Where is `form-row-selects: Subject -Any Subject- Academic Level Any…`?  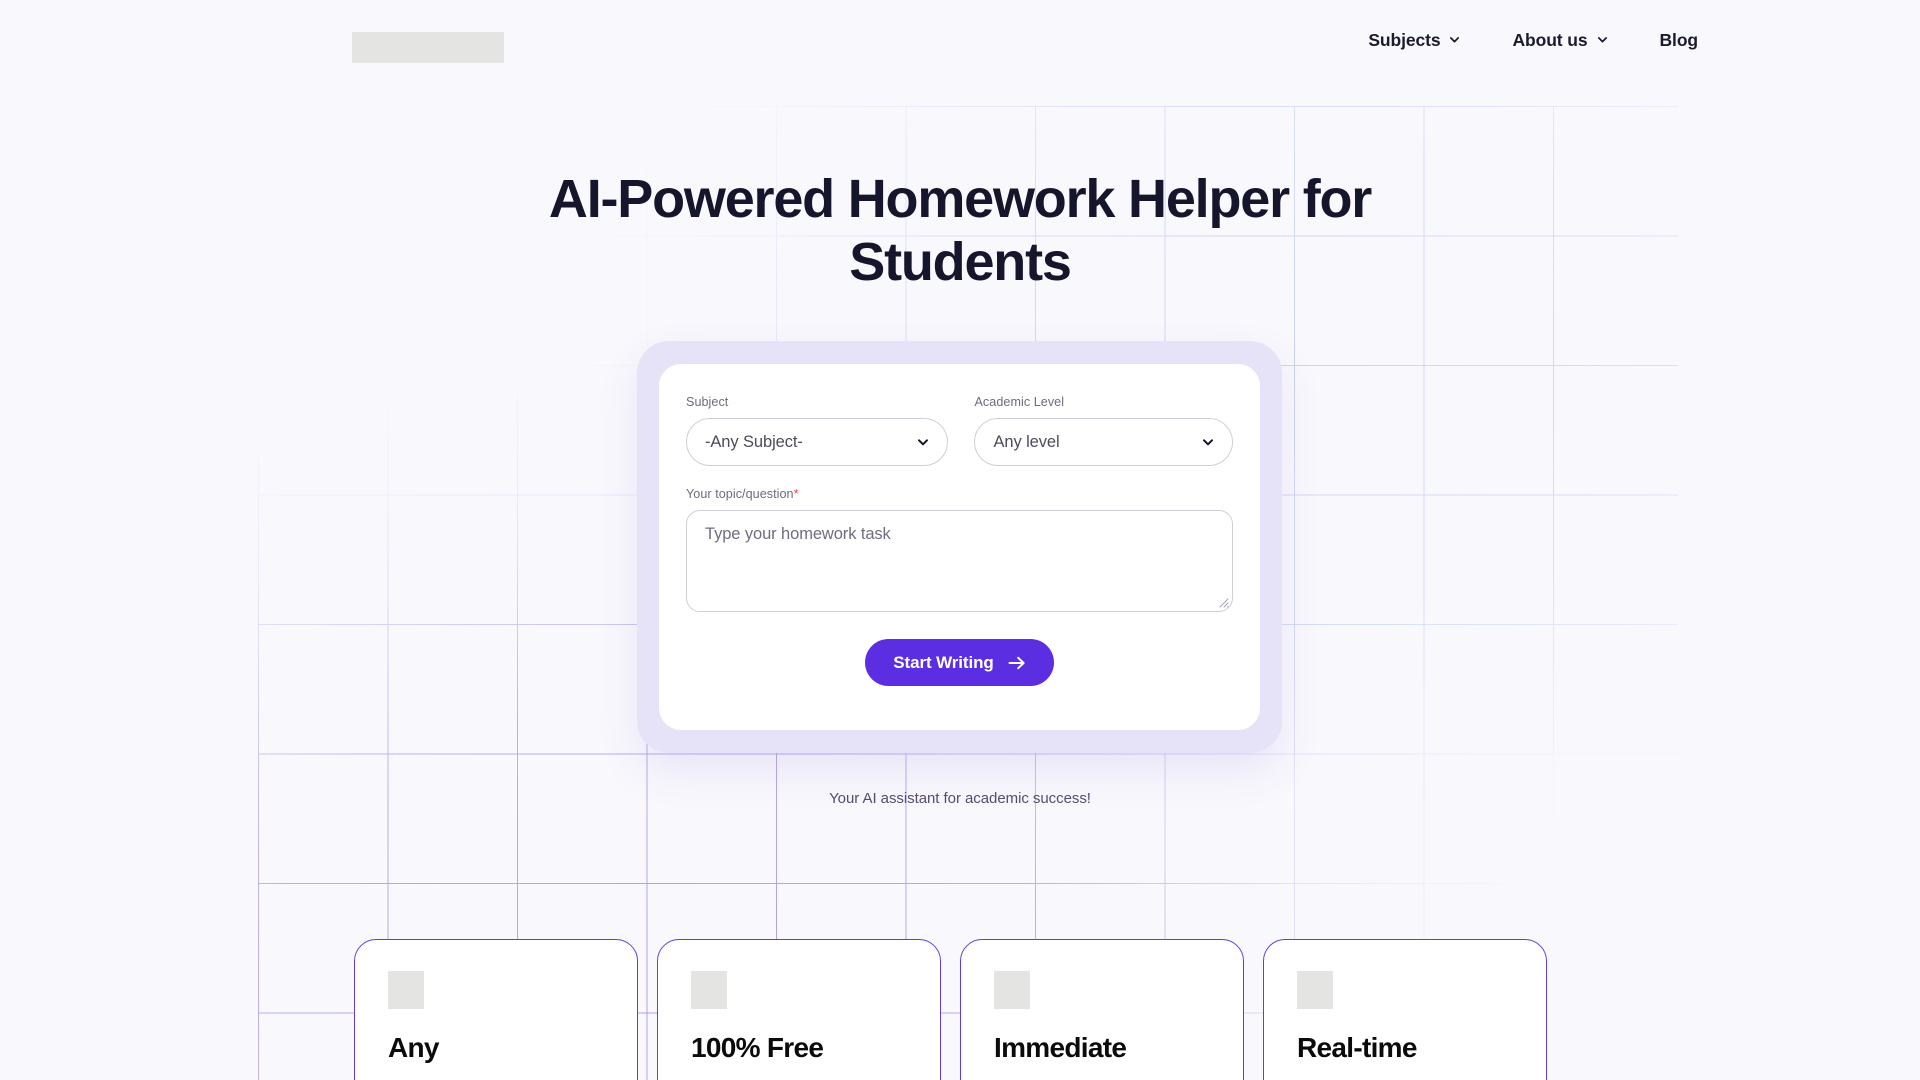 form-row-selects: Subject -Any Subject- Academic Level Any… is located at coordinates (959, 430).